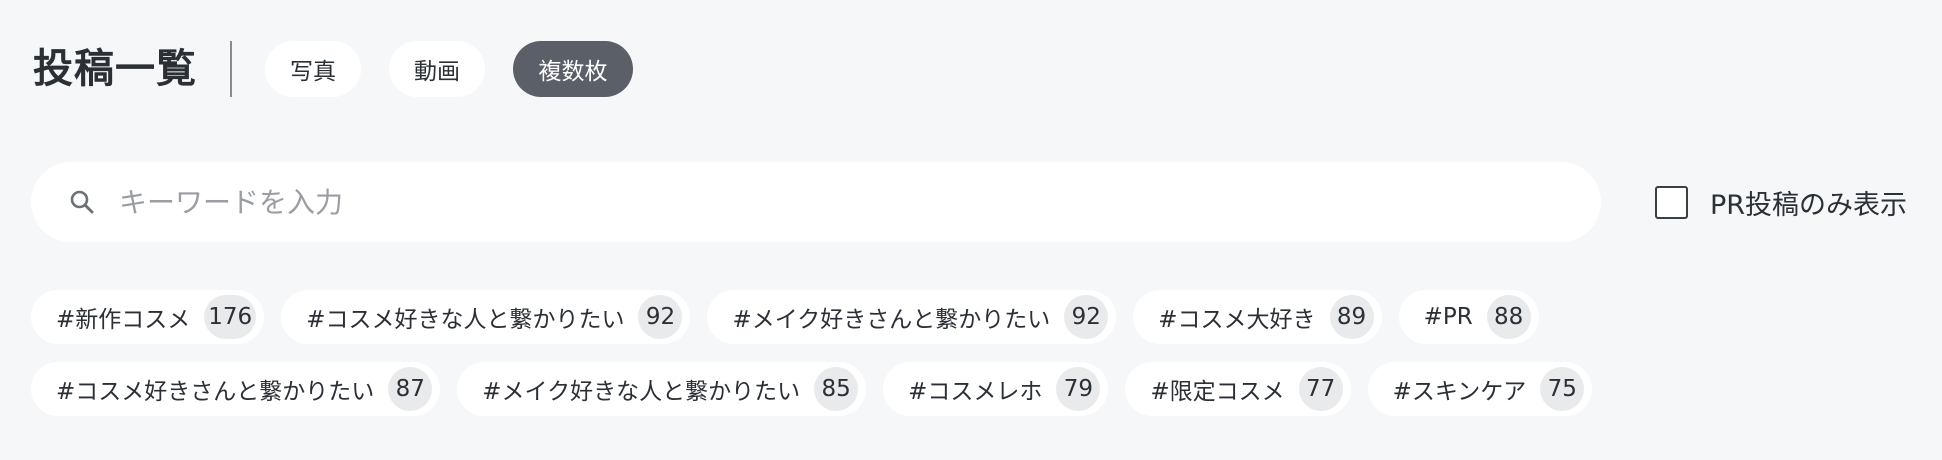 This screenshot has width=1942, height=460. I want to click on hashtag-label: #スキンケア, so click(1459, 392).